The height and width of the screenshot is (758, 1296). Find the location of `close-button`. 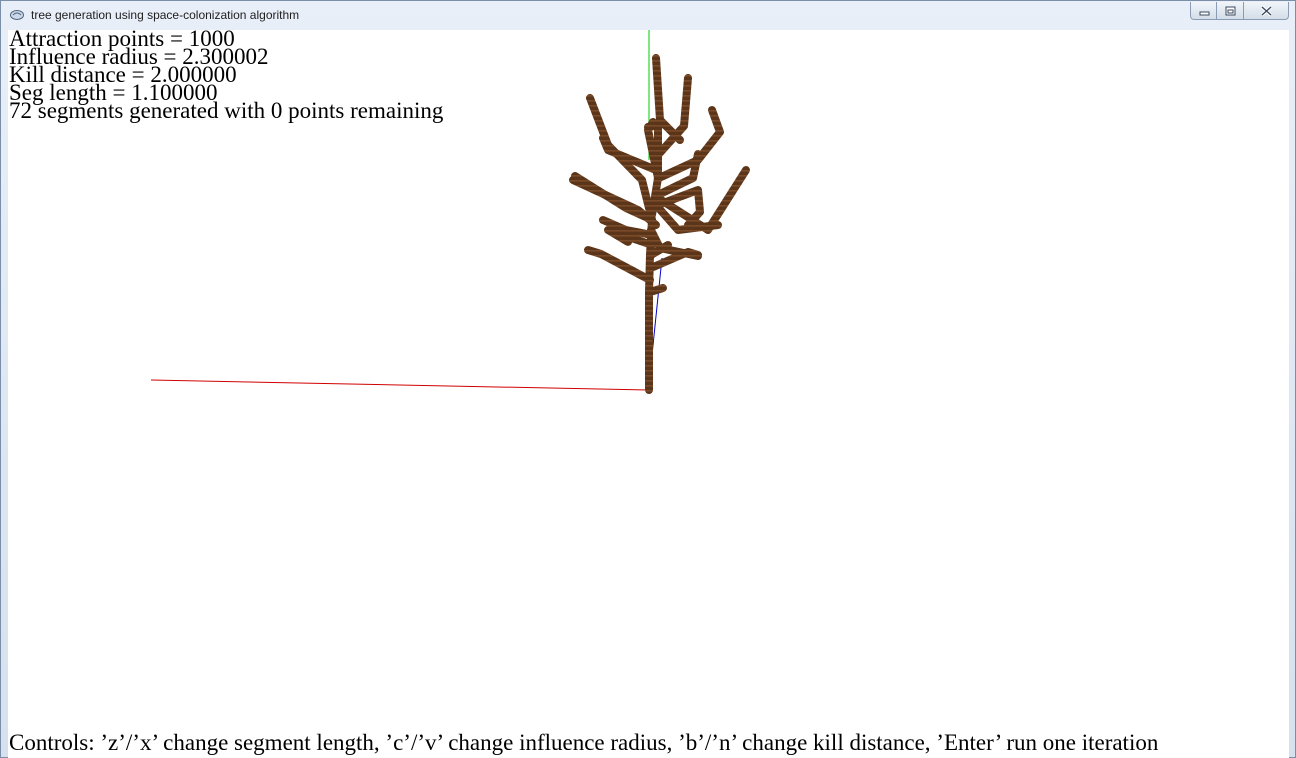

close-button is located at coordinates (1266, 11).